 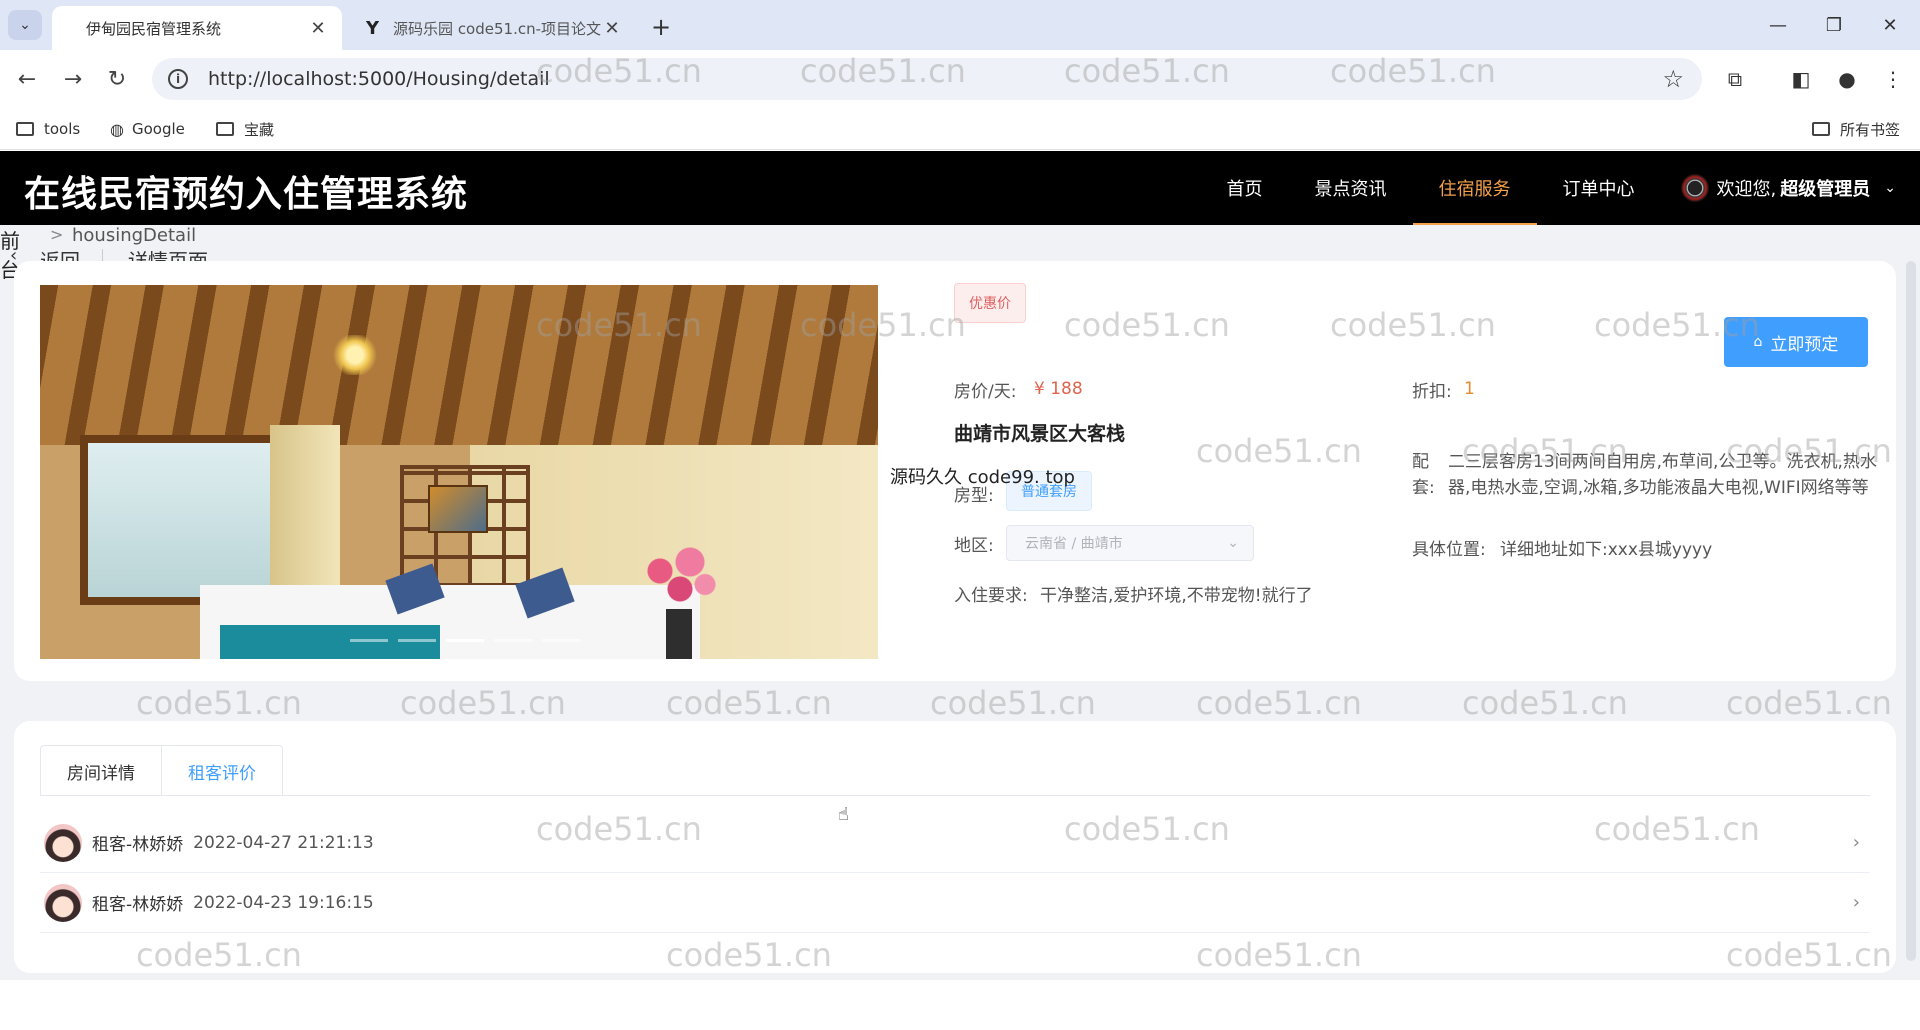 What do you see at coordinates (1245, 188) in the screenshot?
I see `nav-home: 首页` at bounding box center [1245, 188].